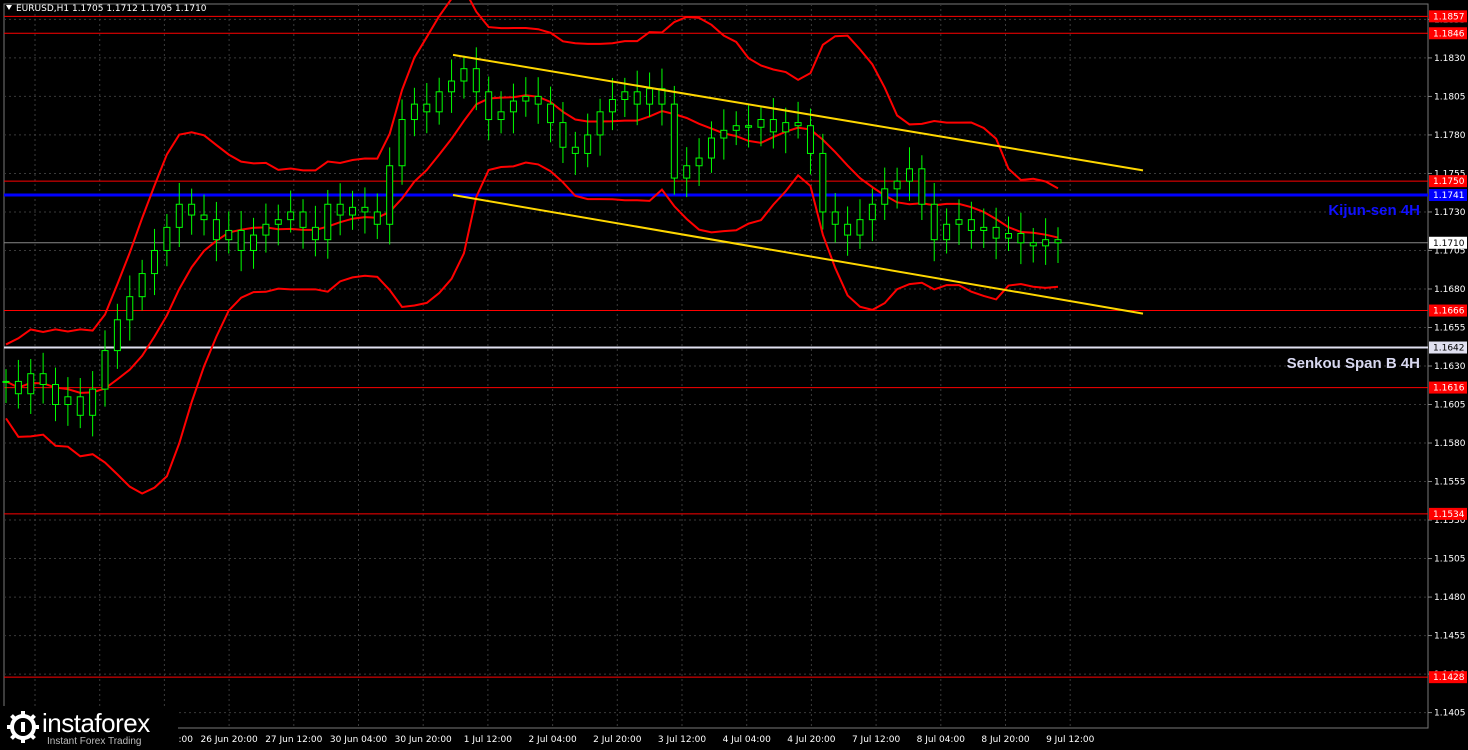 The image size is (1468, 750). What do you see at coordinates (106, 9) in the screenshot?
I see `chart-title: EURUSD,H1 1.1705 1.1712 1.1705 1.1710` at bounding box center [106, 9].